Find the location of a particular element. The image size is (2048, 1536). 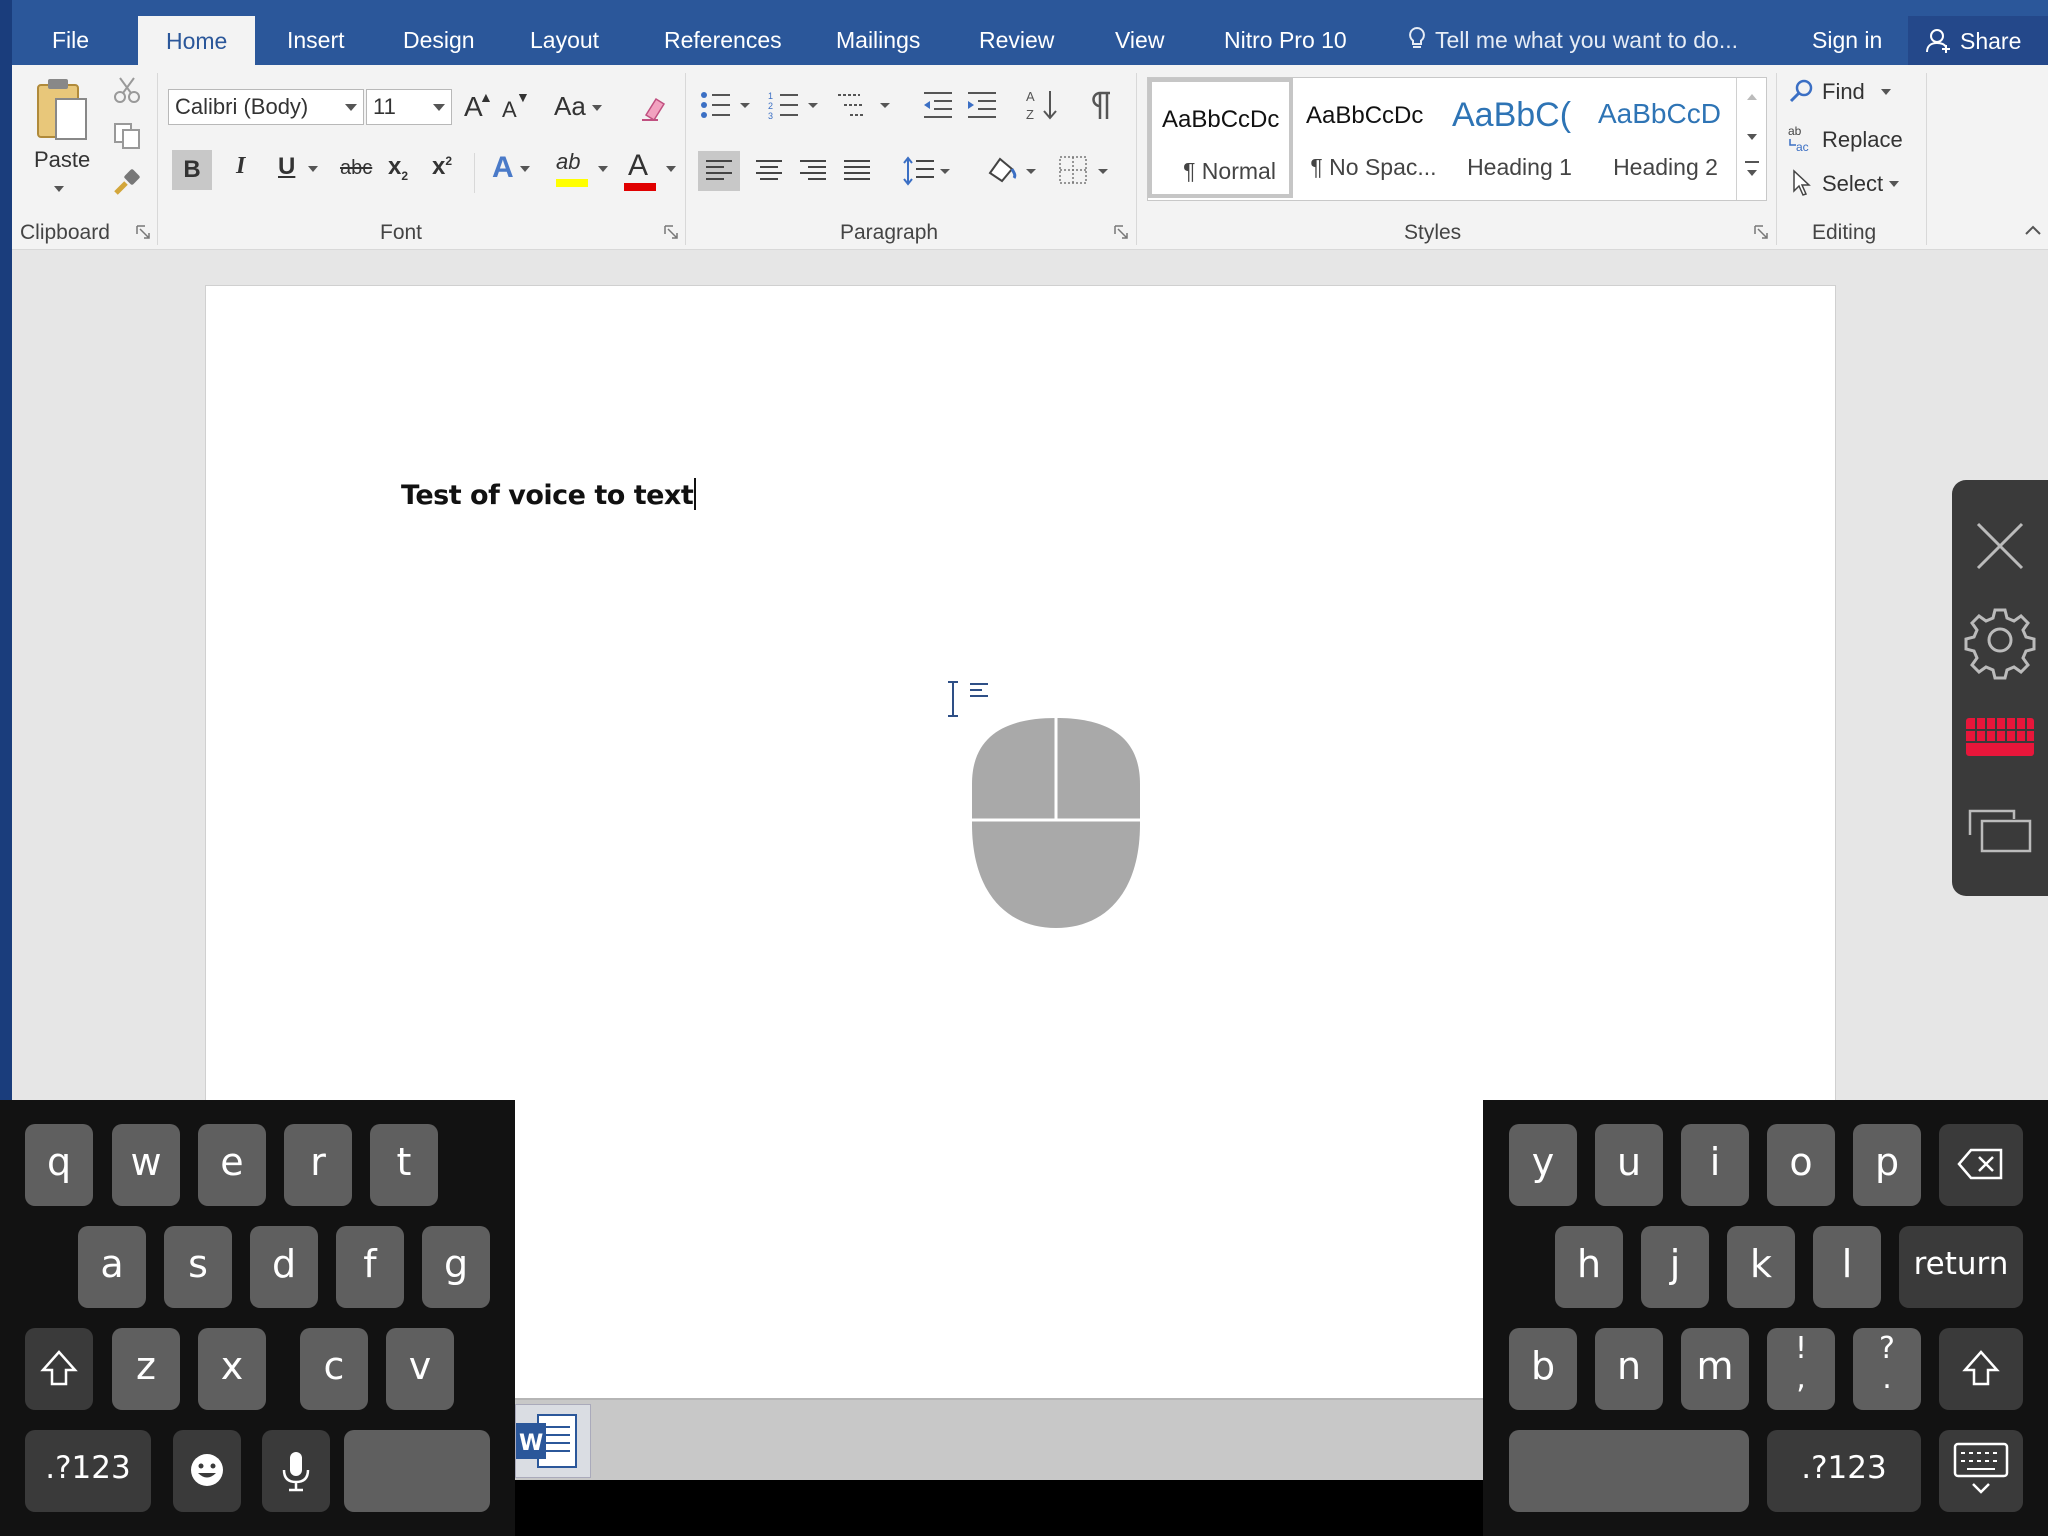

space-key-left is located at coordinates (417, 1471).